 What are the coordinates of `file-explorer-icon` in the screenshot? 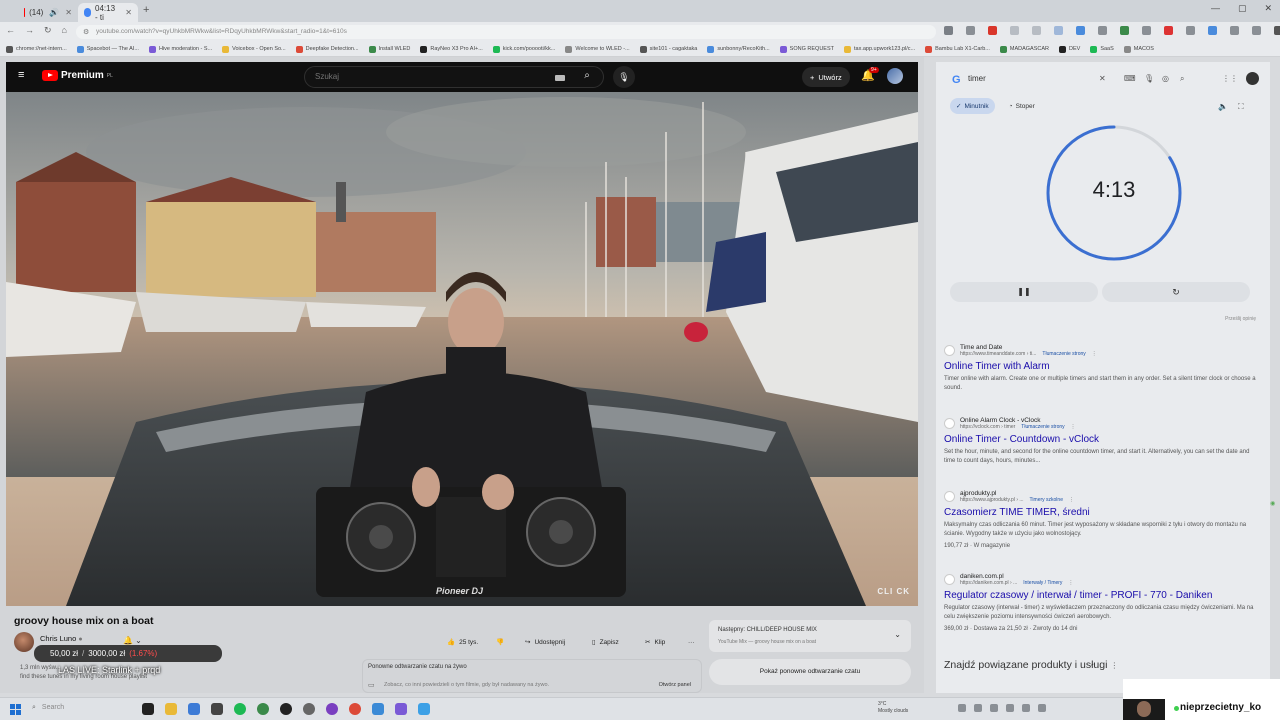 It's located at (171, 709).